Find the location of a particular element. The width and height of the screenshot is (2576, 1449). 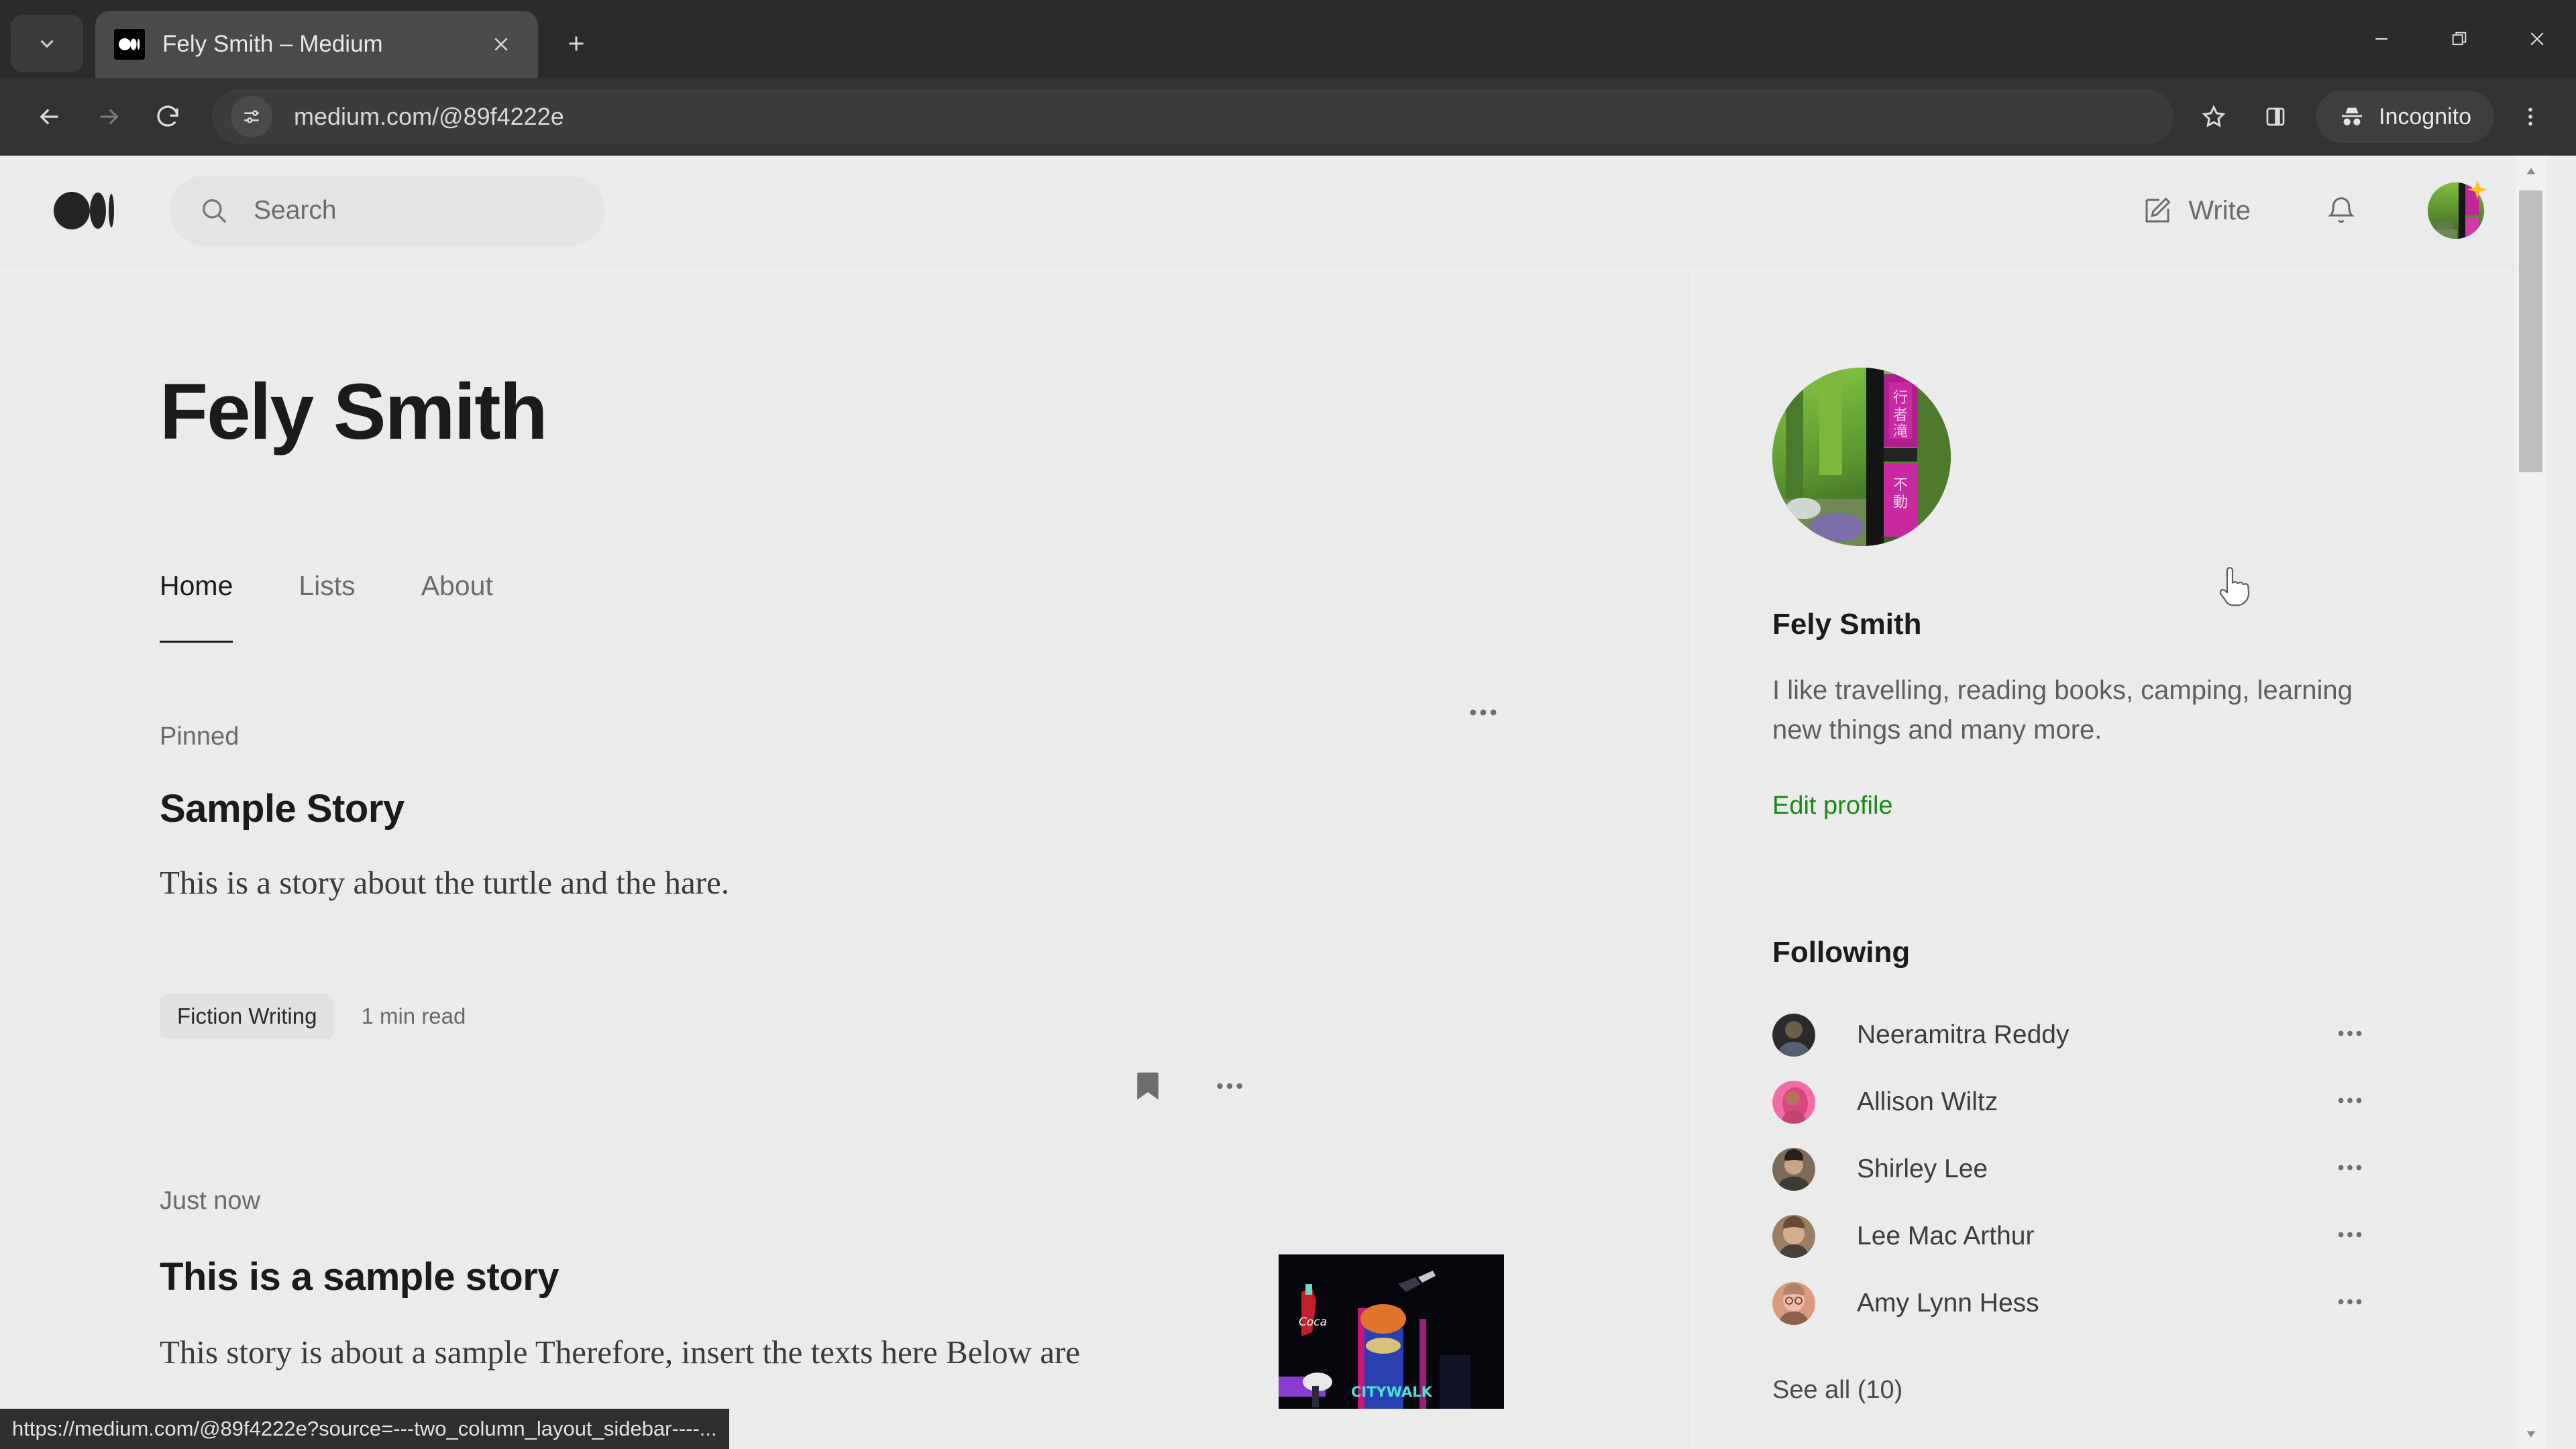

tab-search-button is located at coordinates (47, 43).